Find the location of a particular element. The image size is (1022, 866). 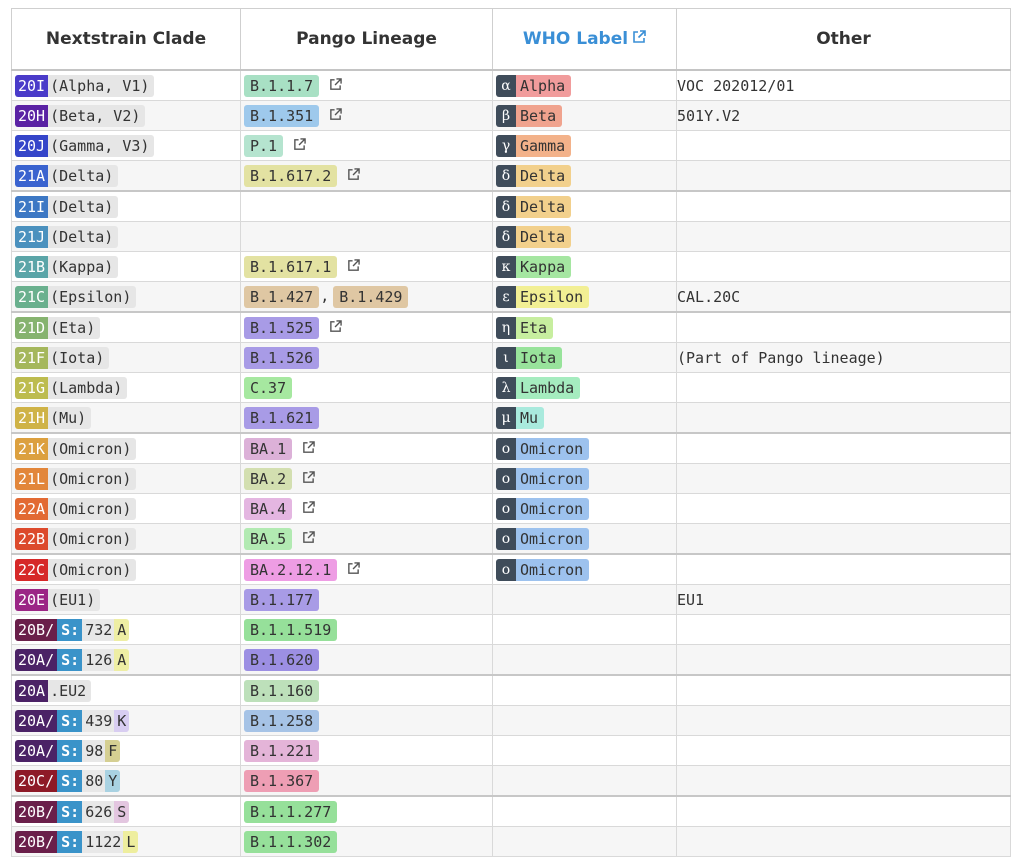

clade-tag: 22A (Omicron) is located at coordinates (76, 508).